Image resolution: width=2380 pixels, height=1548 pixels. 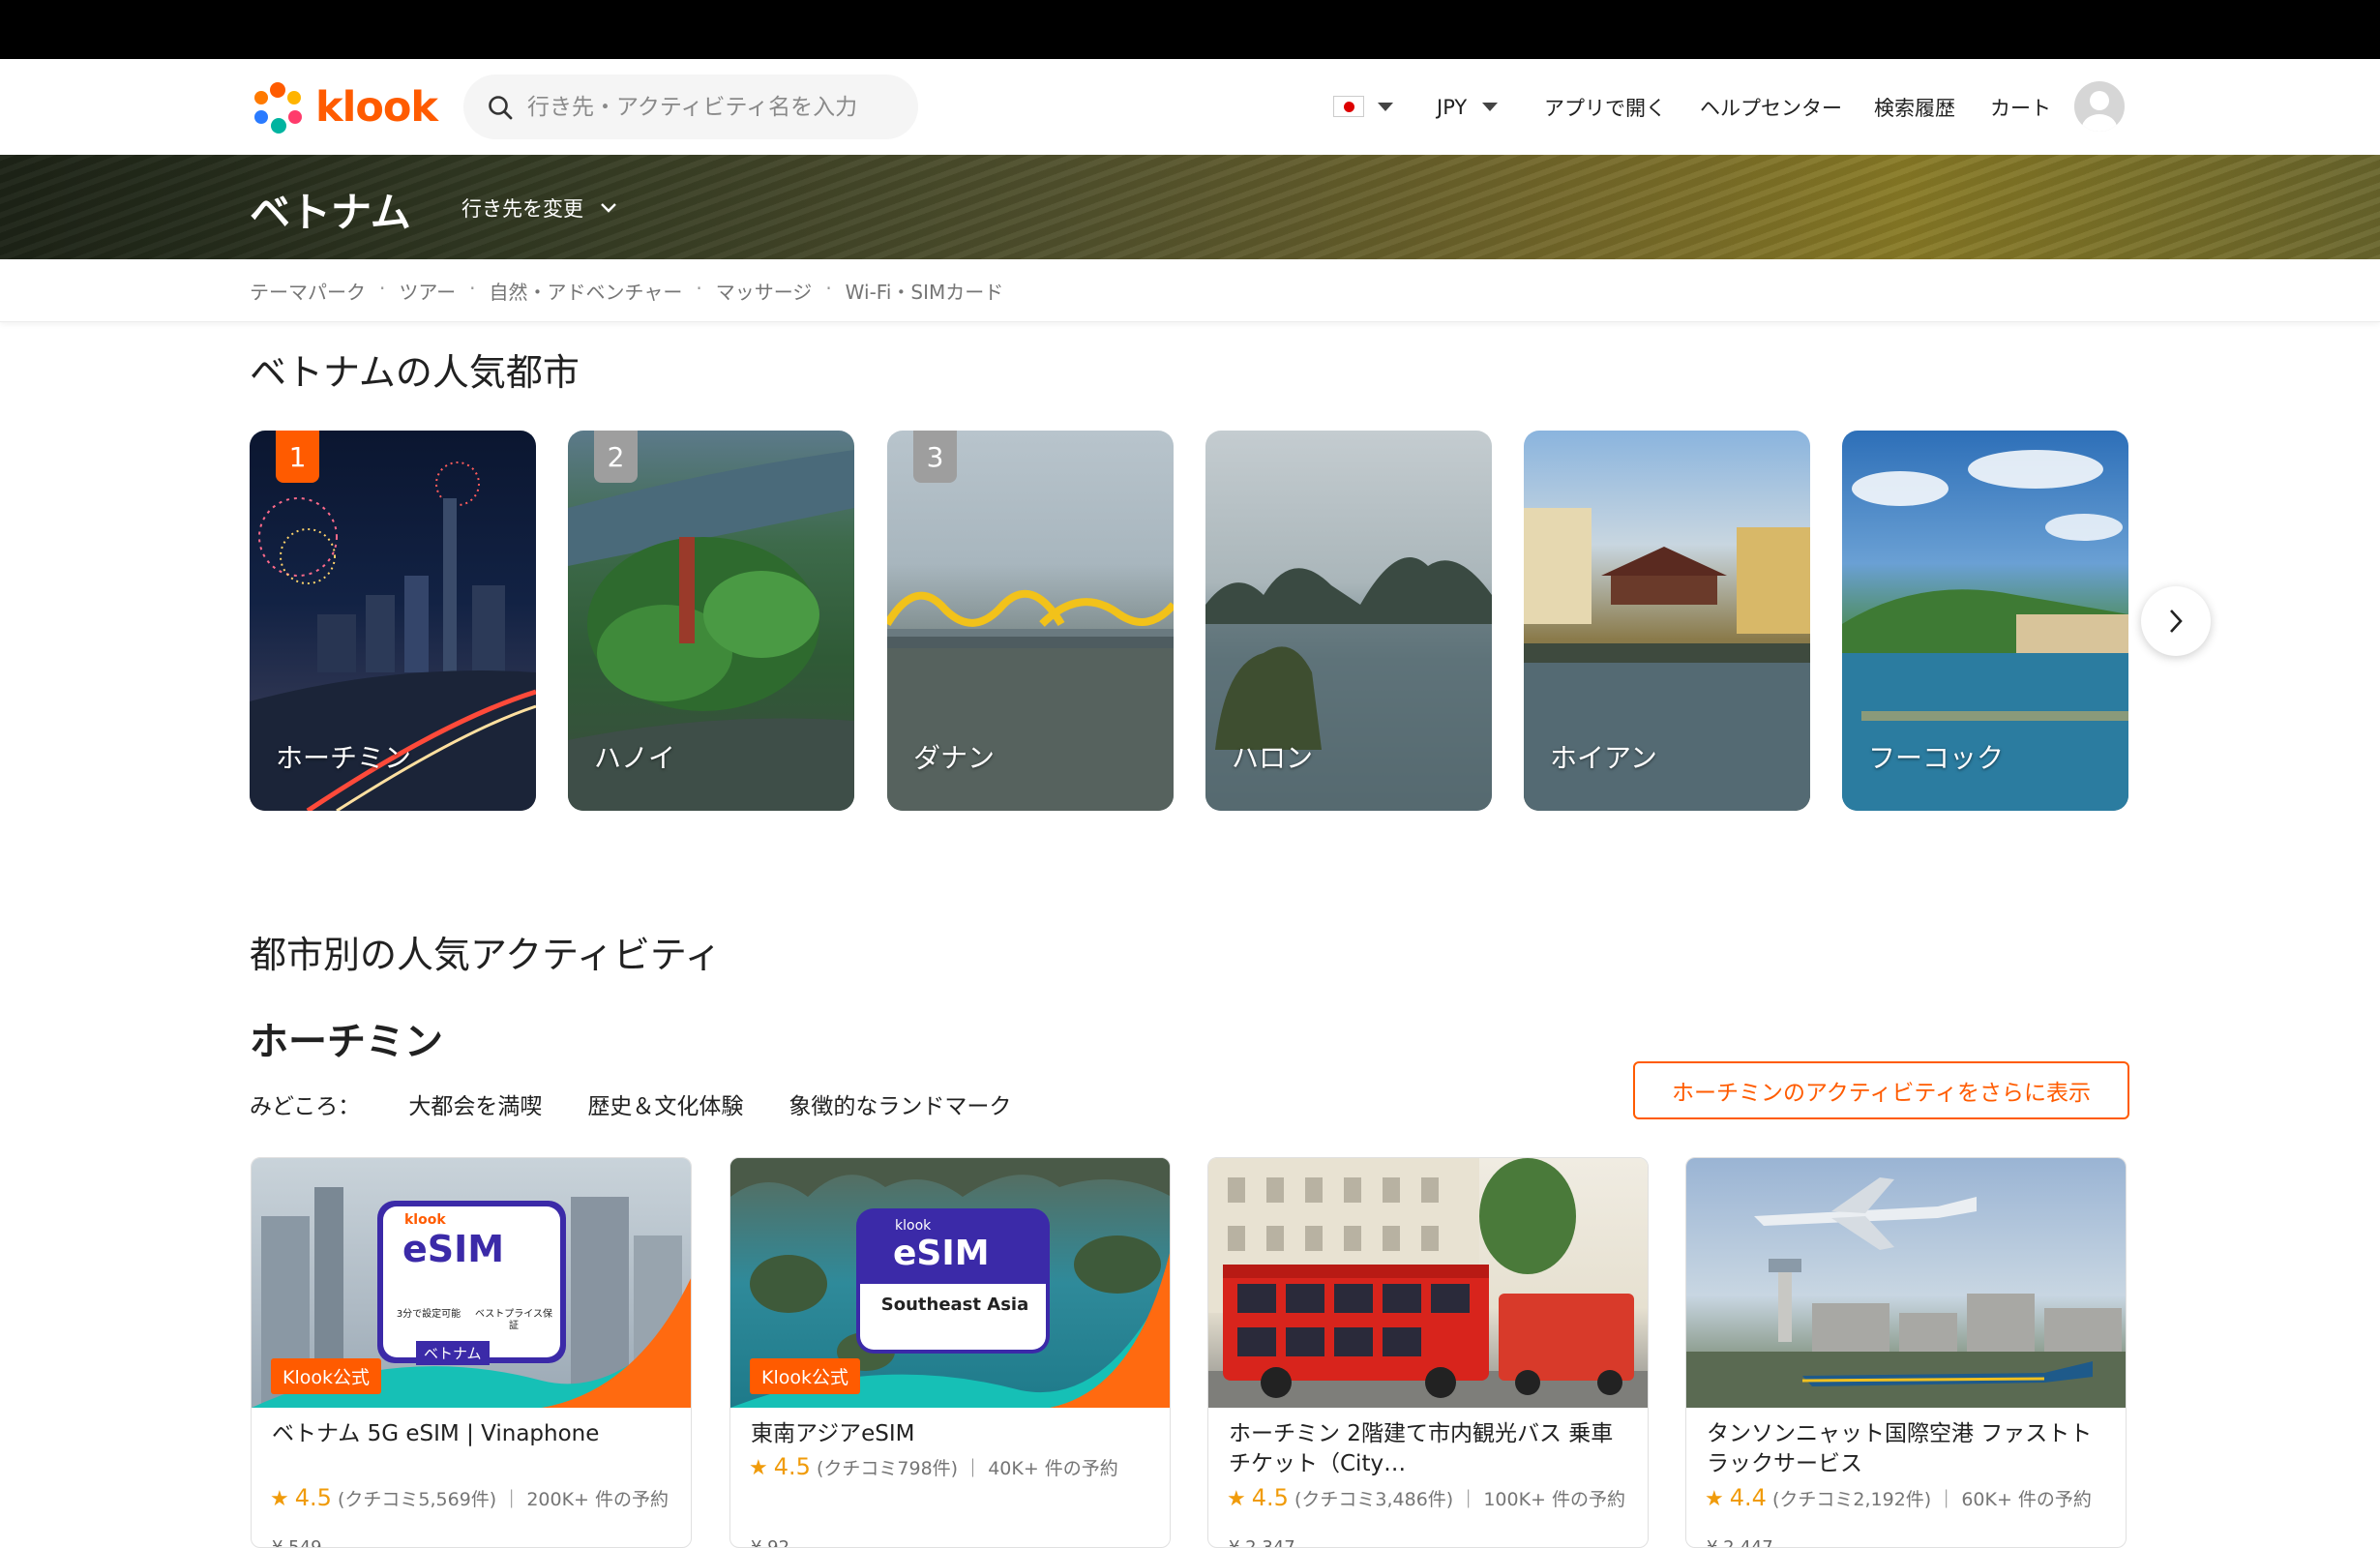 What do you see at coordinates (1985, 621) in the screenshot?
I see `city-card-phuquoc: フーコック` at bounding box center [1985, 621].